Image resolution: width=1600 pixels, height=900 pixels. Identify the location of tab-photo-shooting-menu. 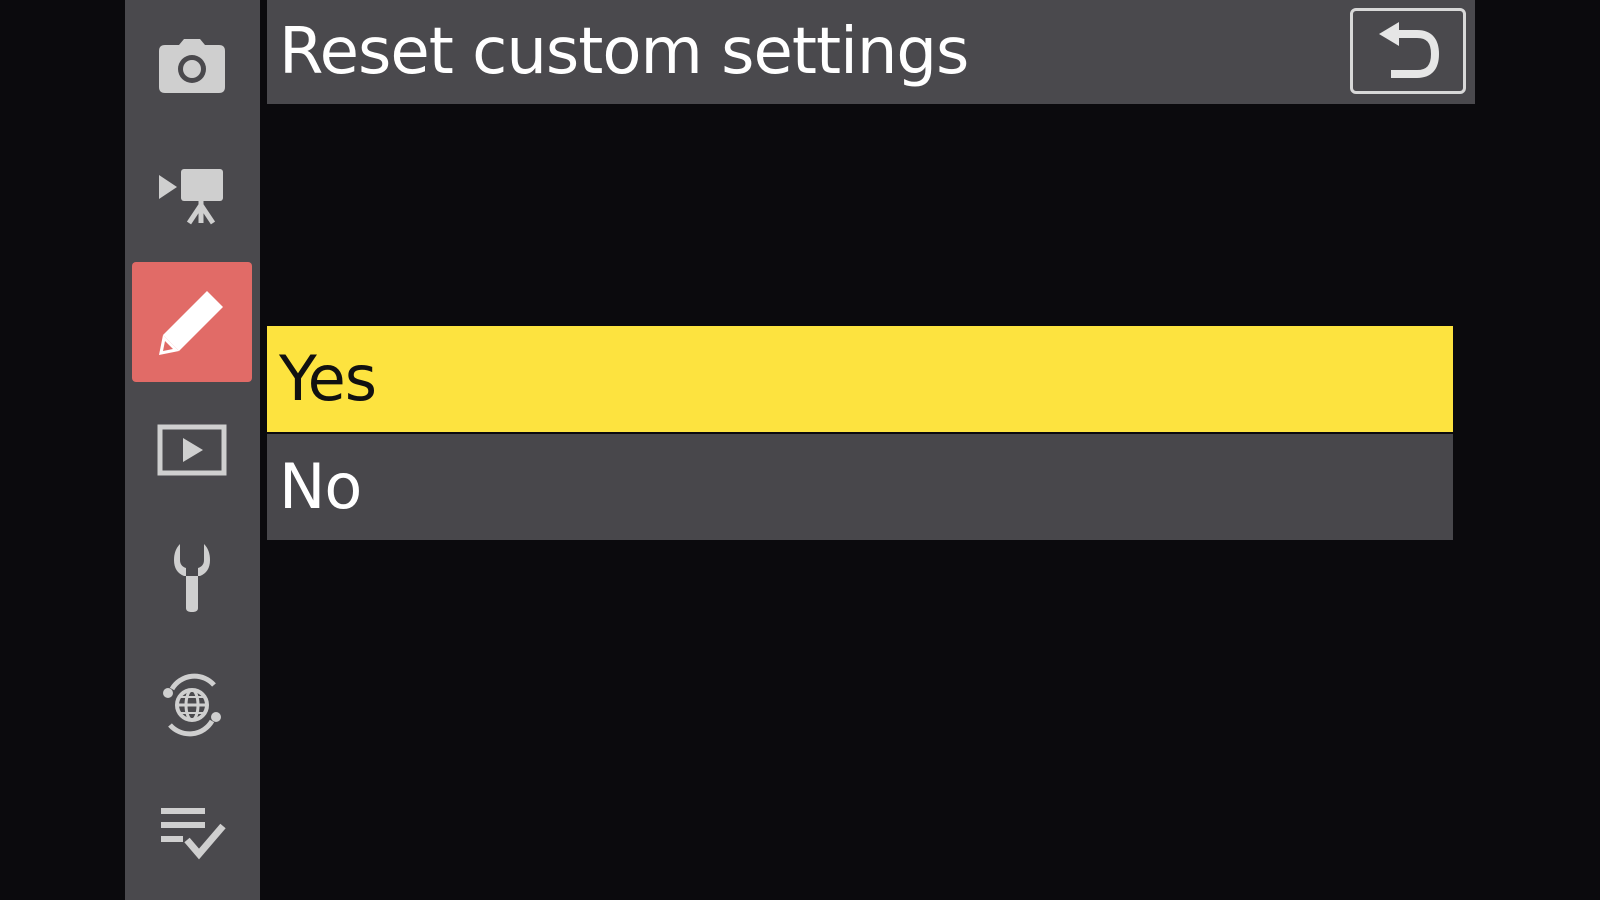
(192, 67).